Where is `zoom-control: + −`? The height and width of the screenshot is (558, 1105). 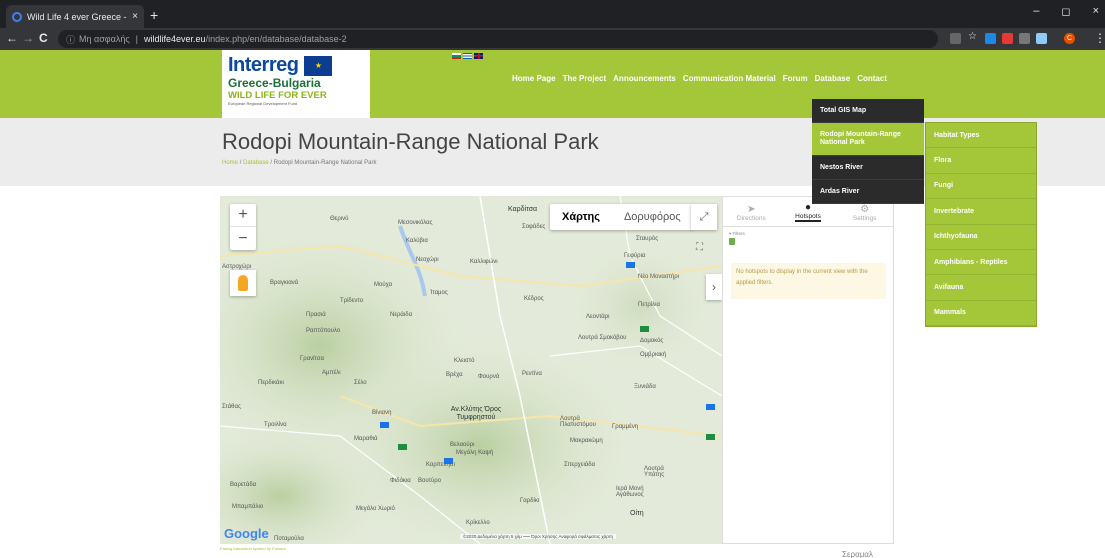
zoom-control: + − is located at coordinates (243, 227).